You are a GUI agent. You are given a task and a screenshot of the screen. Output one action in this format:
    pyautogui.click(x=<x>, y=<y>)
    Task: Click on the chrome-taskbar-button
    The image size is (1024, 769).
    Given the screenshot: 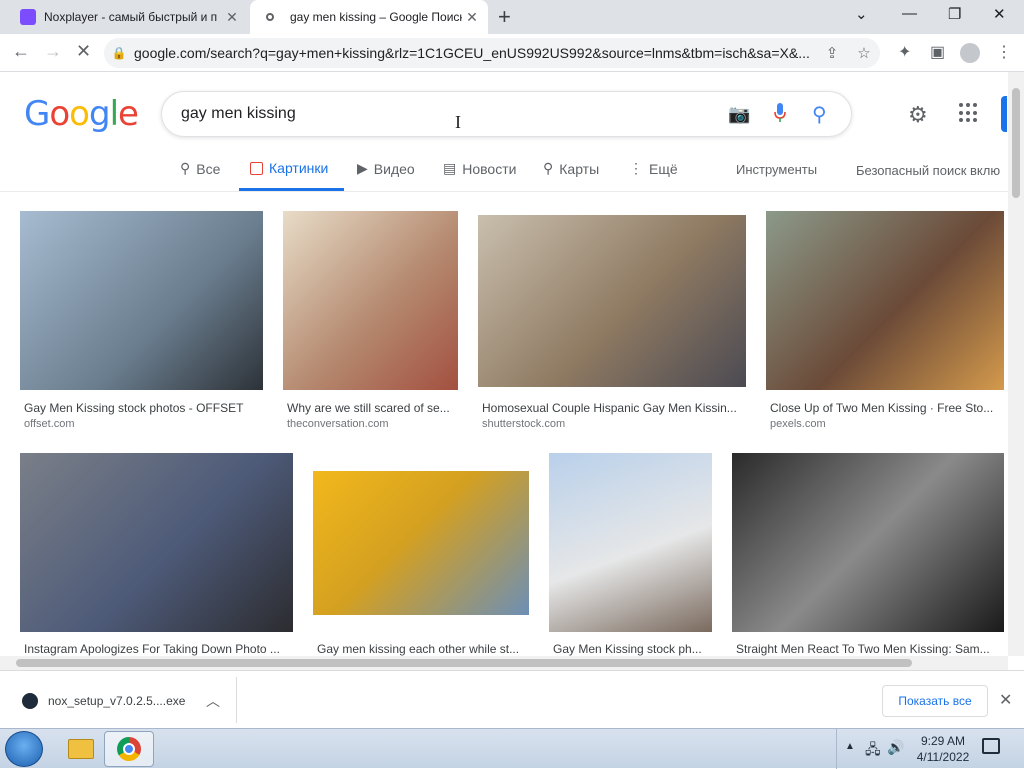 What is the action you would take?
    pyautogui.click(x=129, y=749)
    